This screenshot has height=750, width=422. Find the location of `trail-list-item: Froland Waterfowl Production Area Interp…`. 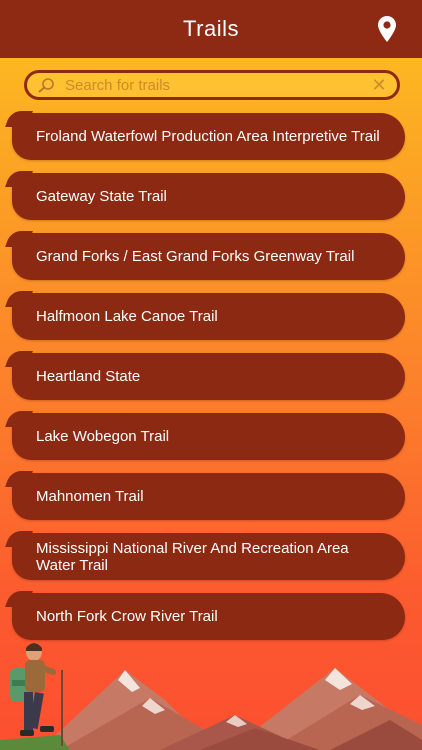

trail-list-item: Froland Waterfowl Production Area Interp… is located at coordinates (208, 136).